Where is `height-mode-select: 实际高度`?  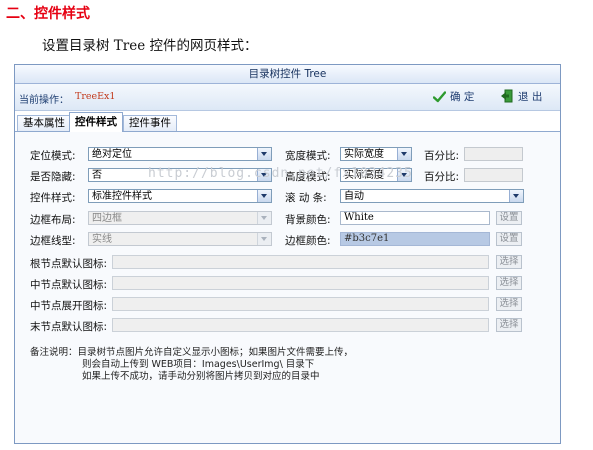
height-mode-select: 实际高度 is located at coordinates (376, 175).